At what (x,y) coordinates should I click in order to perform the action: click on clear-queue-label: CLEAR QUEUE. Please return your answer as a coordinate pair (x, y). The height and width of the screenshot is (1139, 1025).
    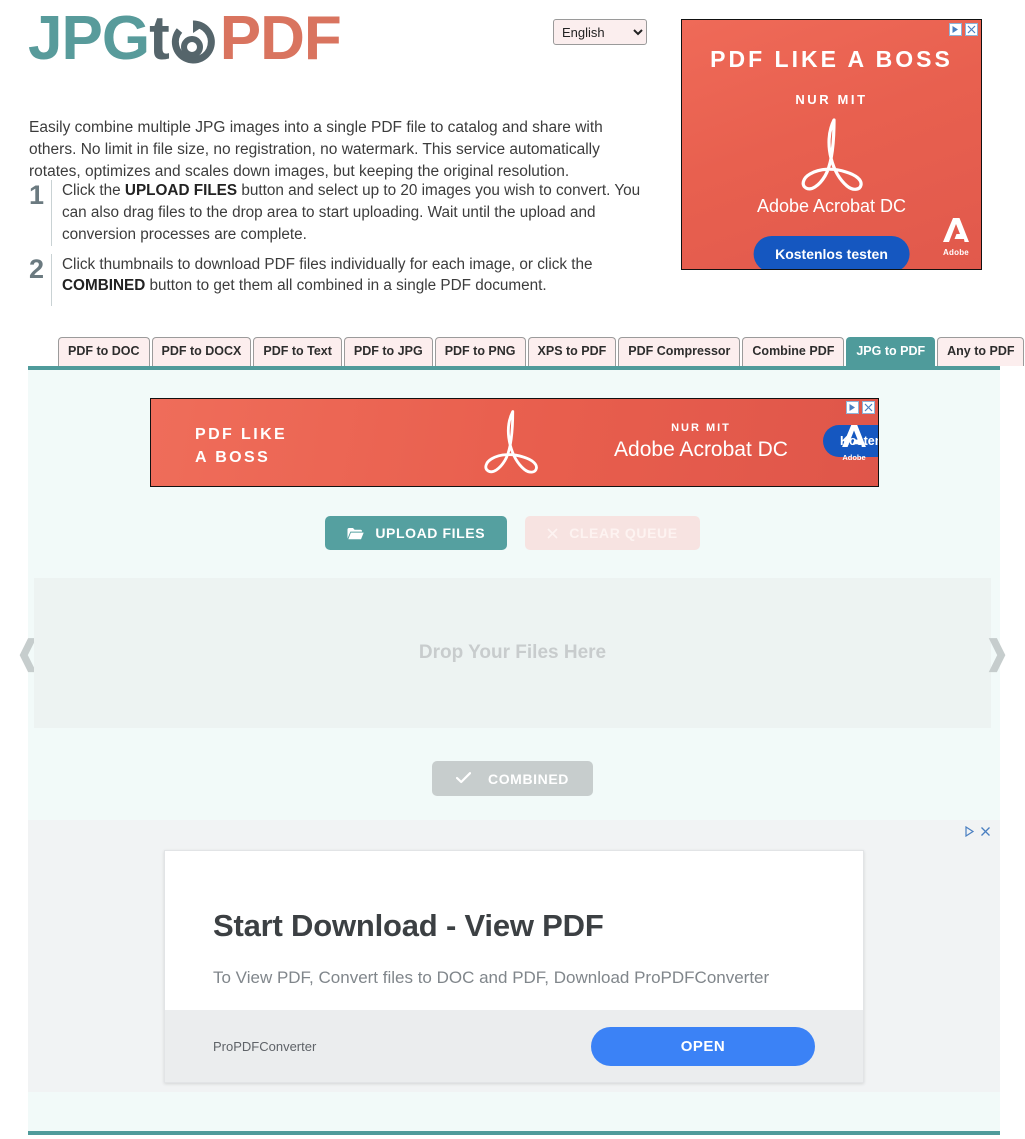
    Looking at the image, I should click on (623, 533).